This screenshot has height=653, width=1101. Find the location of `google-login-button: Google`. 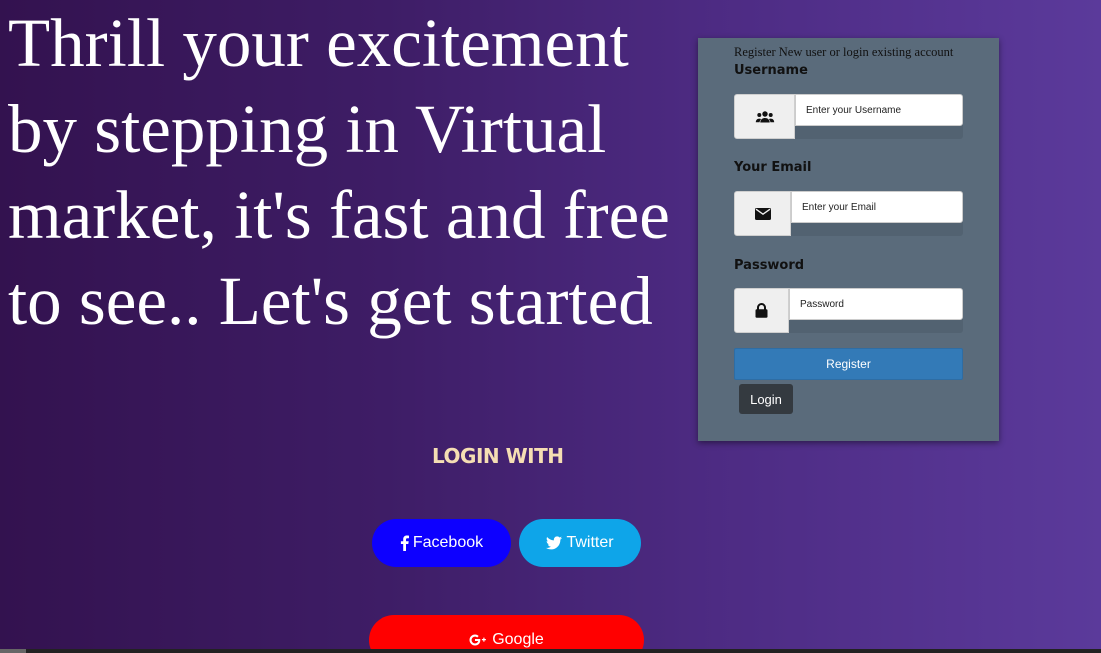

google-login-button: Google is located at coordinates (506, 634).